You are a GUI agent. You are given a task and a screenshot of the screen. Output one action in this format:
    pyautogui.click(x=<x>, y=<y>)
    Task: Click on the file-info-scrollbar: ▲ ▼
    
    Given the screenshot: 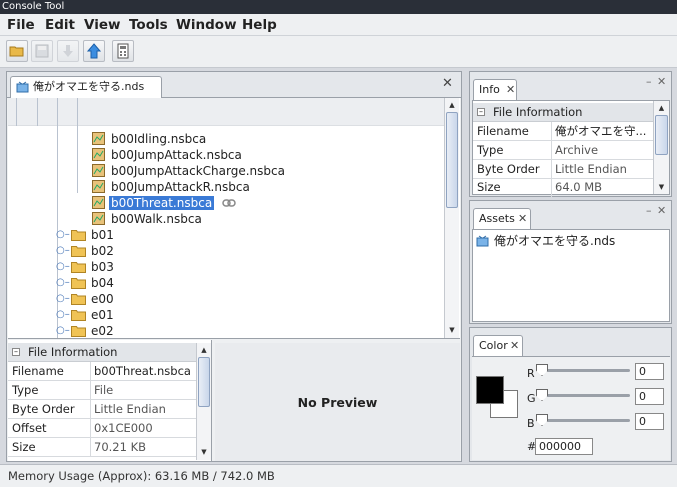 What is the action you would take?
    pyautogui.click(x=203, y=401)
    